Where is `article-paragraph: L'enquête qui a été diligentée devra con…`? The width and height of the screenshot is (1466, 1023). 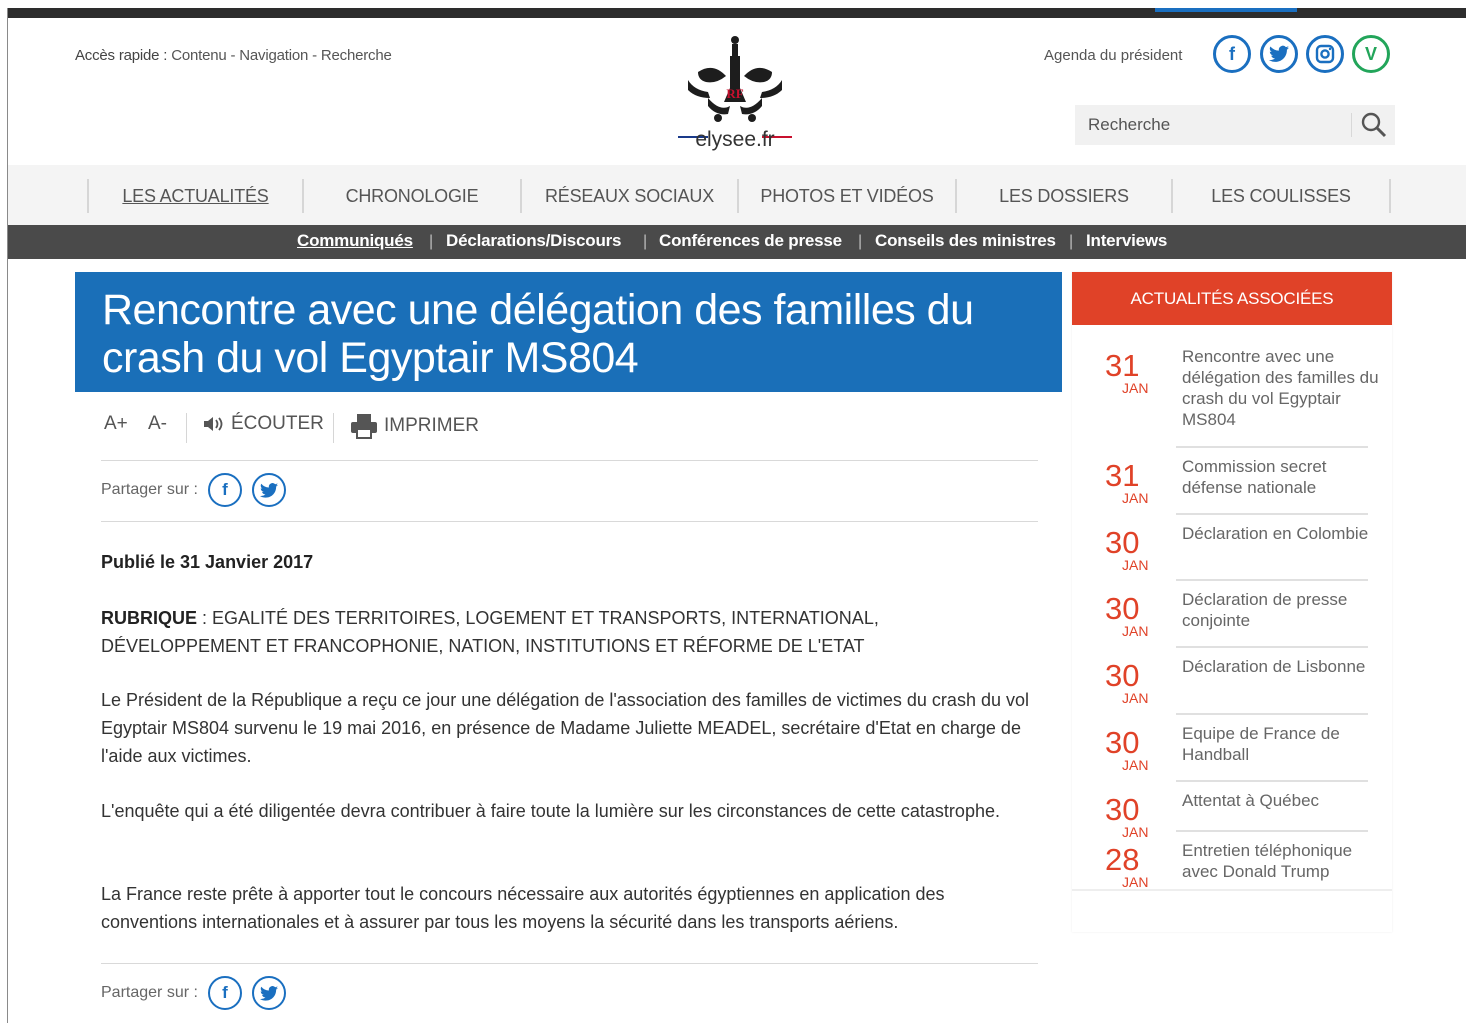
article-paragraph: L'enquête qui a été diligentée devra con… is located at coordinates (550, 811).